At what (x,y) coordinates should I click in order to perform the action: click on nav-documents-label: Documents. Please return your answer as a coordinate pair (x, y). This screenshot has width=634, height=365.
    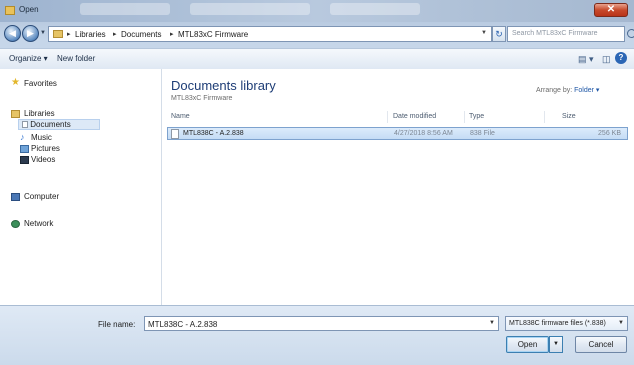
    Looking at the image, I should click on (50, 124).